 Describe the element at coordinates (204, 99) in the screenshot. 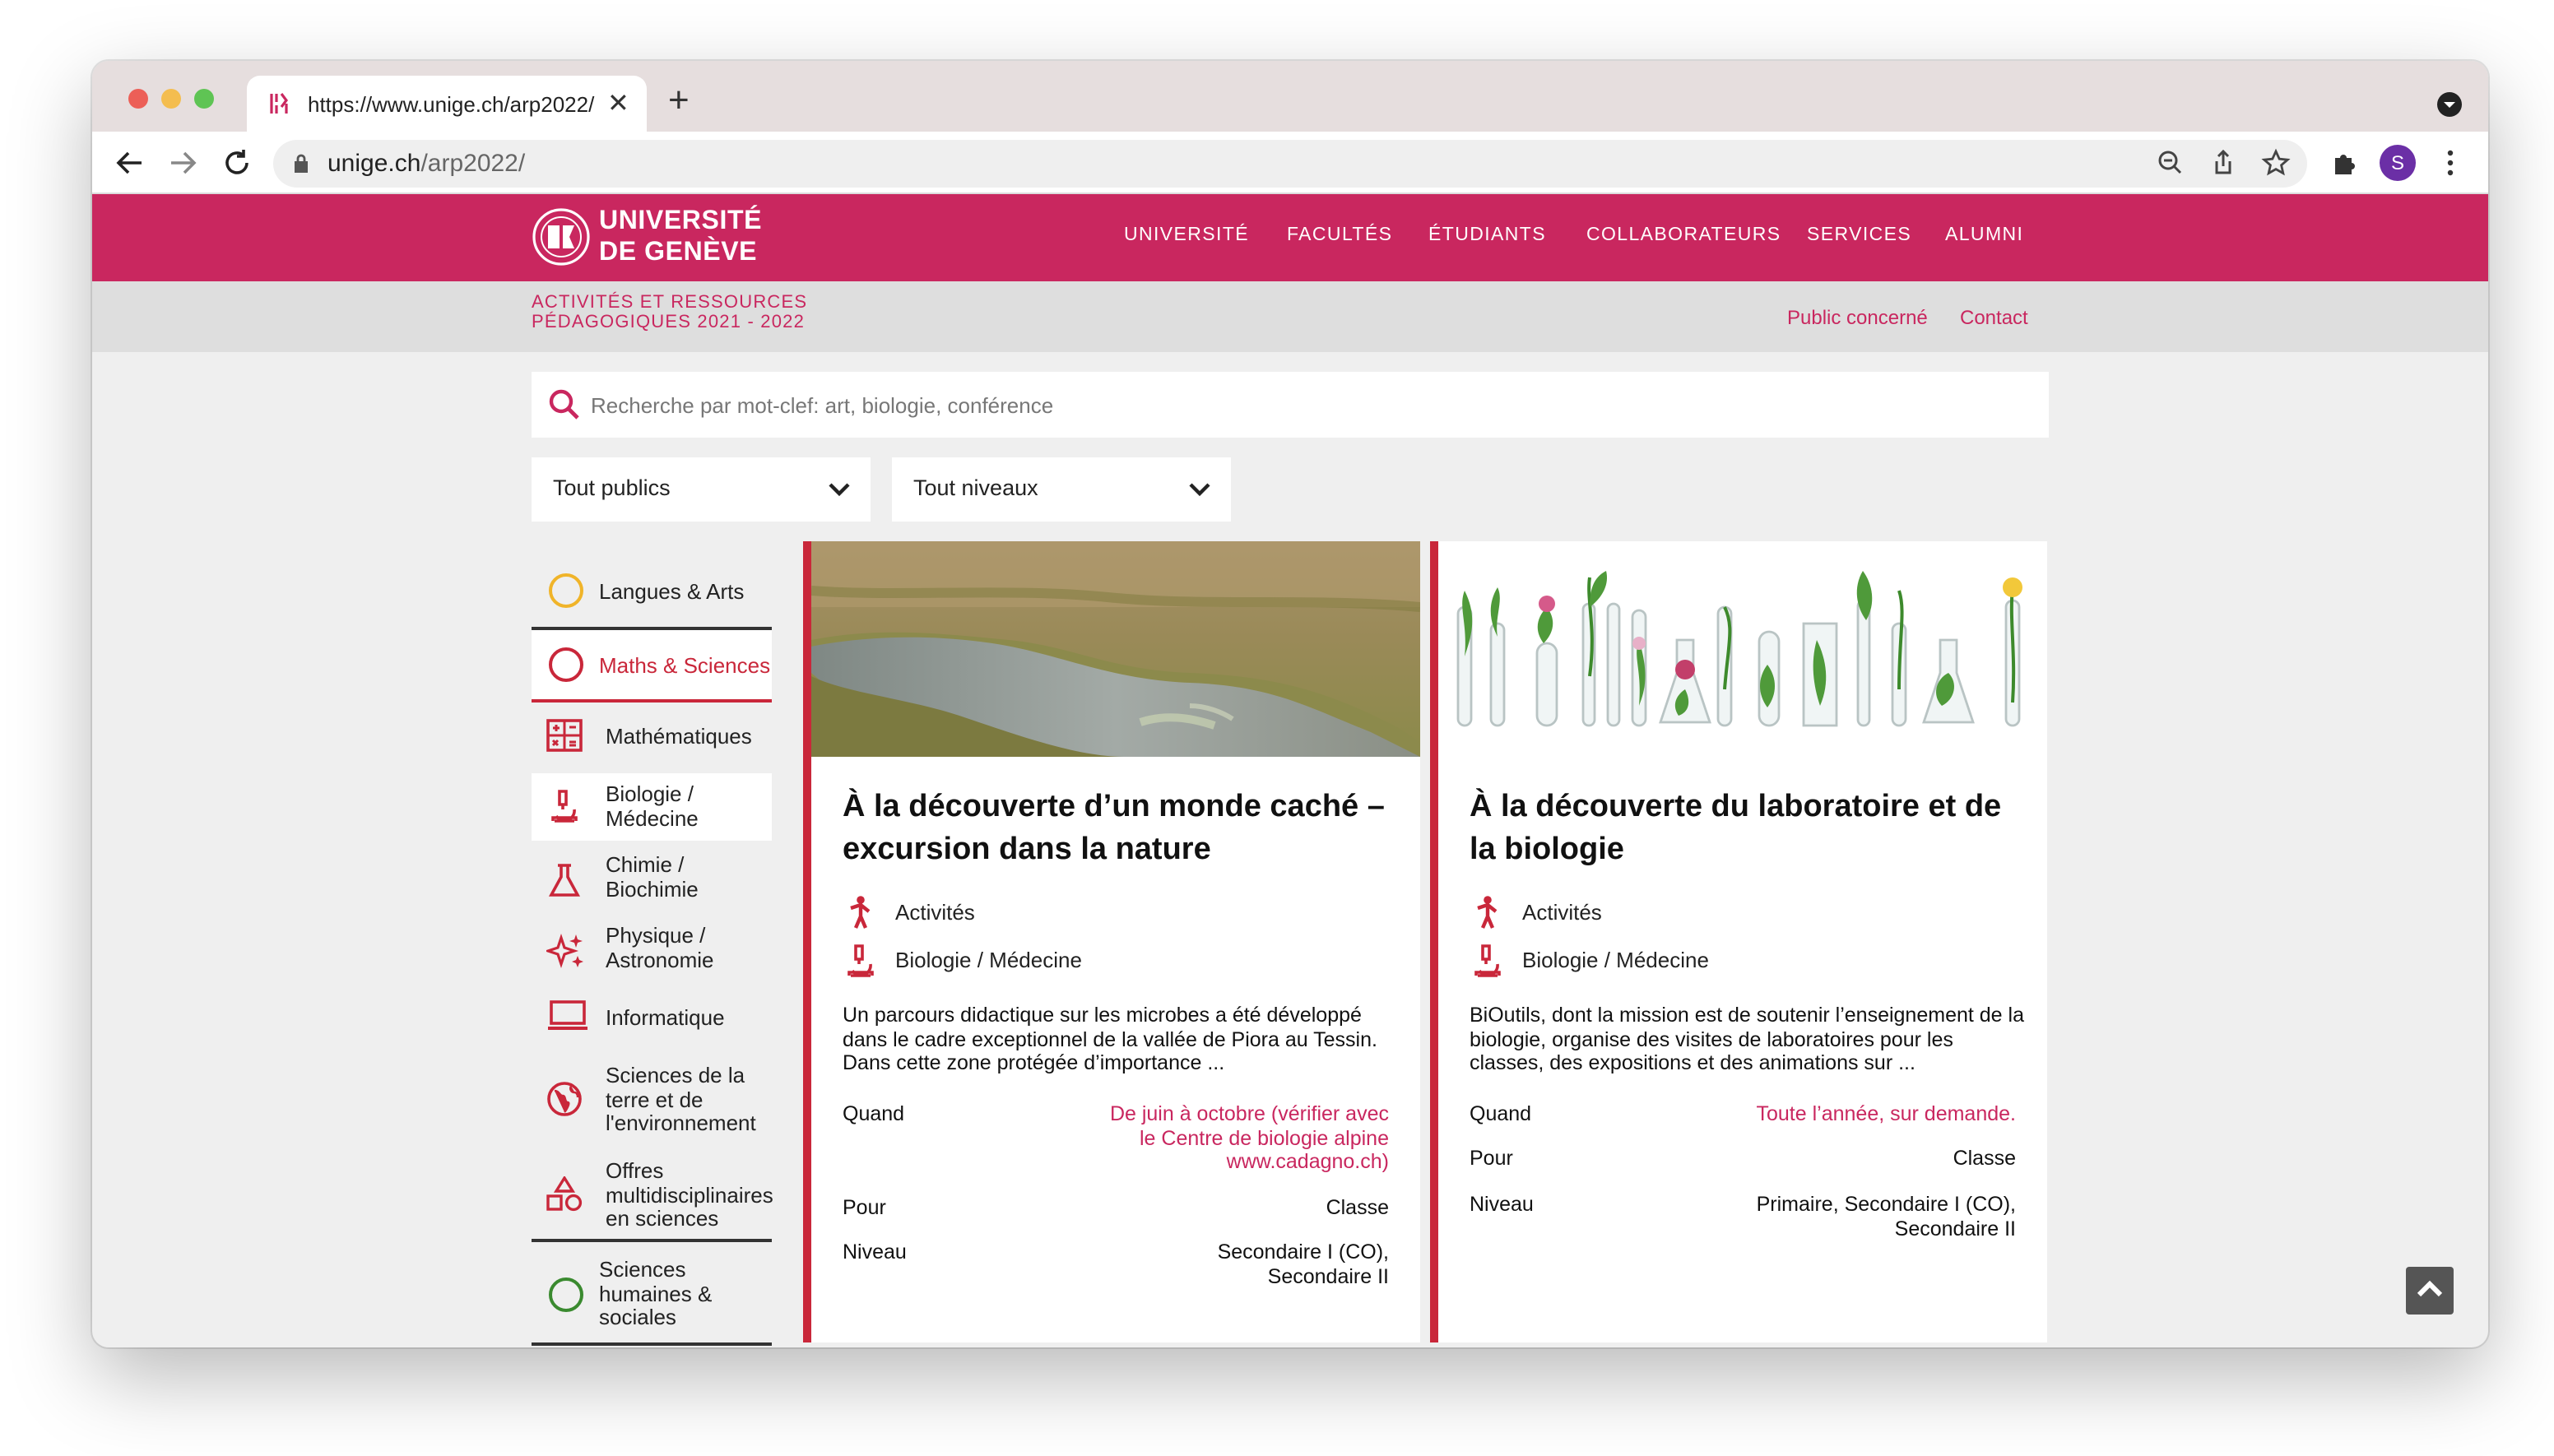

I see `maximize-window-button` at that location.